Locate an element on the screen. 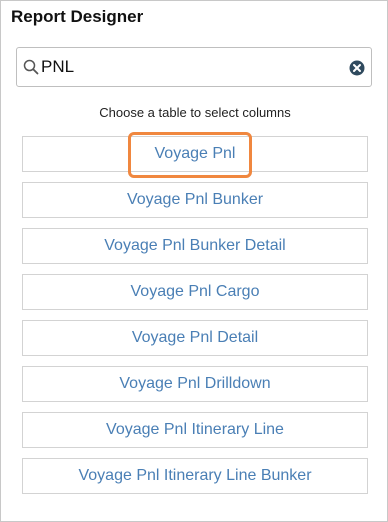  table-item-voyage-pnl-bunker-detail: Voyage Pnl Bunker Detail is located at coordinates (195, 246).